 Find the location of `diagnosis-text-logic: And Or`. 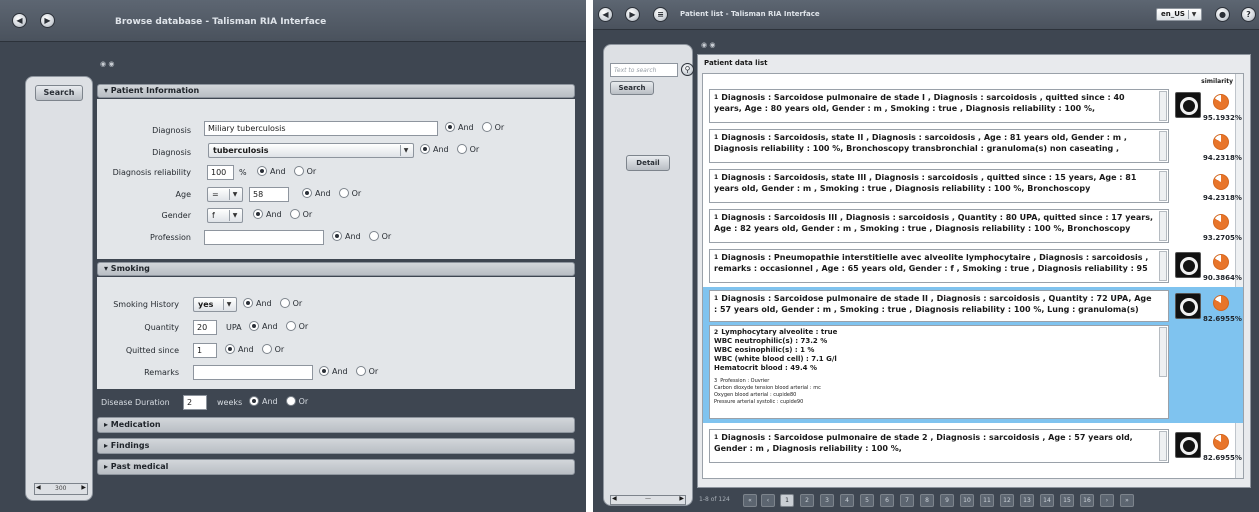

diagnosis-text-logic: And Or is located at coordinates (478, 129).